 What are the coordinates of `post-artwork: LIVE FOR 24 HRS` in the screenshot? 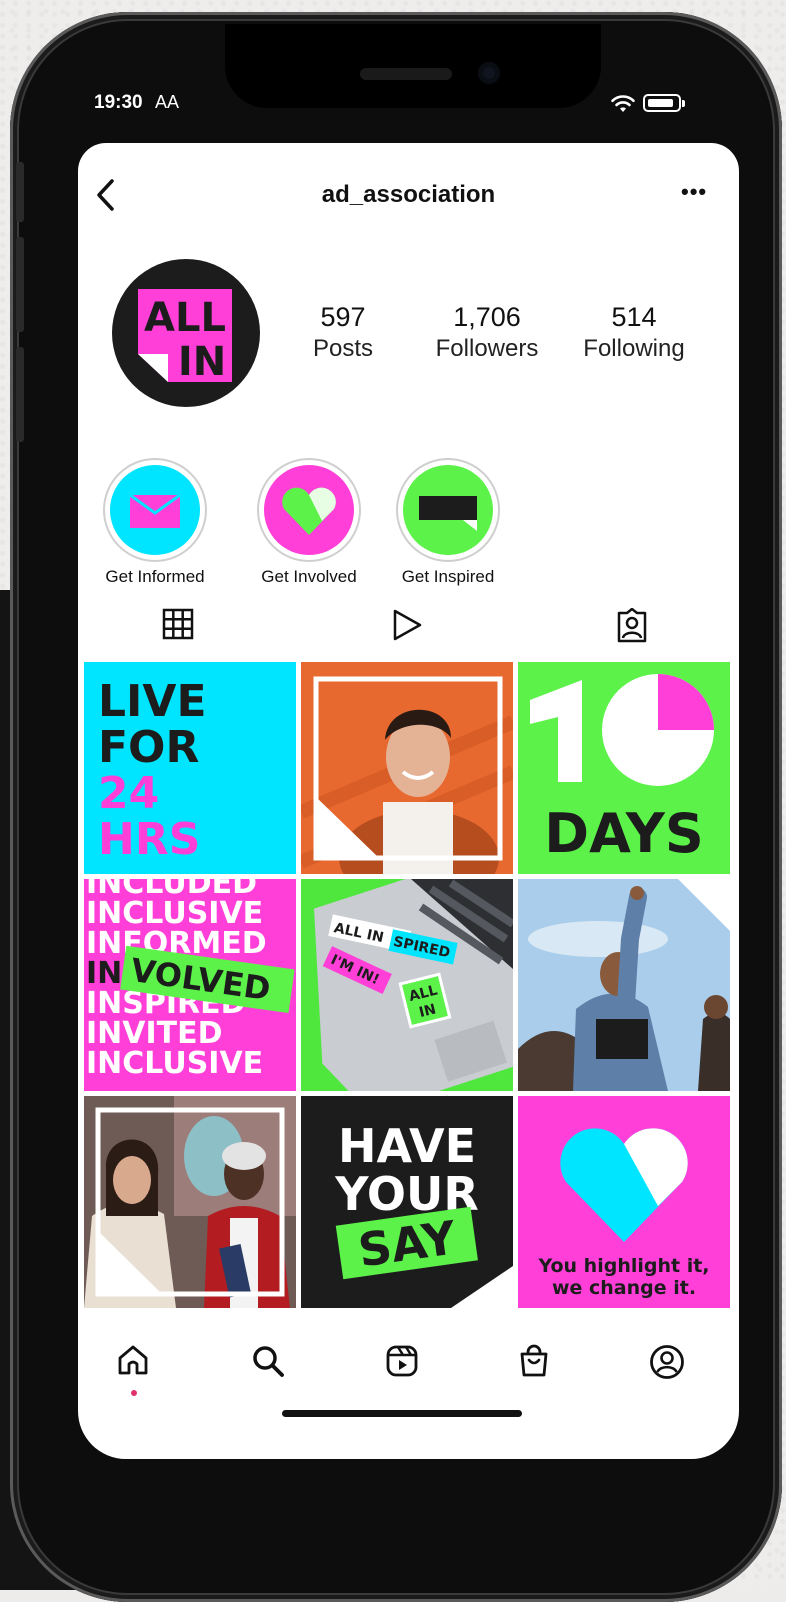 It's located at (152, 770).